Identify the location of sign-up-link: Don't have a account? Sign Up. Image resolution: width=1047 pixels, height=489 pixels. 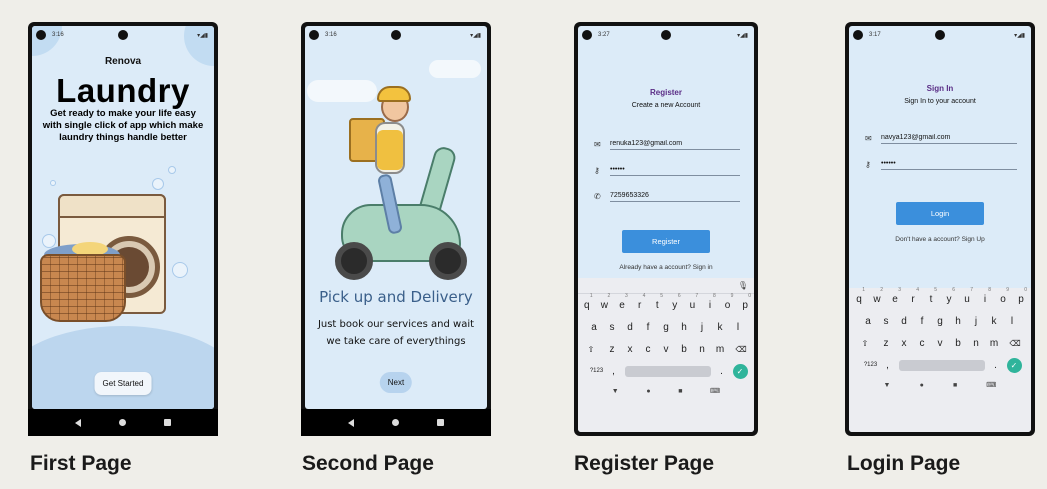
(940, 239).